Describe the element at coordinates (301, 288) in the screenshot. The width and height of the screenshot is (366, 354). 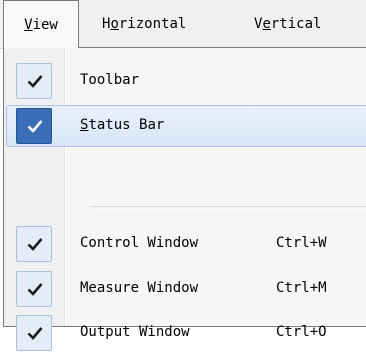
I see `menu-item-shortcut: Ctrl+M` at that location.